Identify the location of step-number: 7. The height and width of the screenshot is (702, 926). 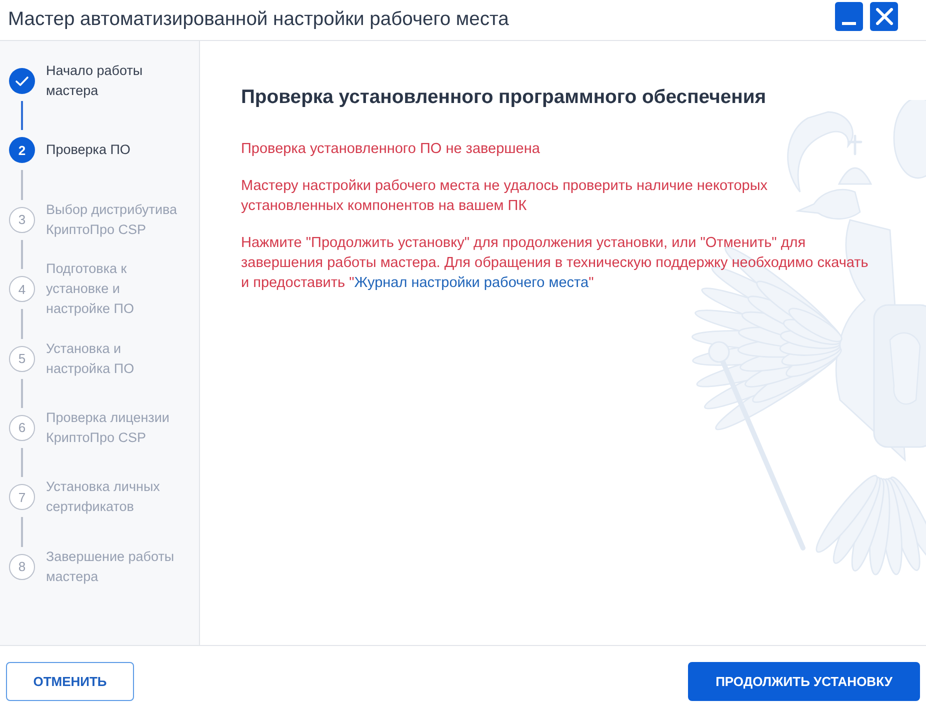
(22, 497).